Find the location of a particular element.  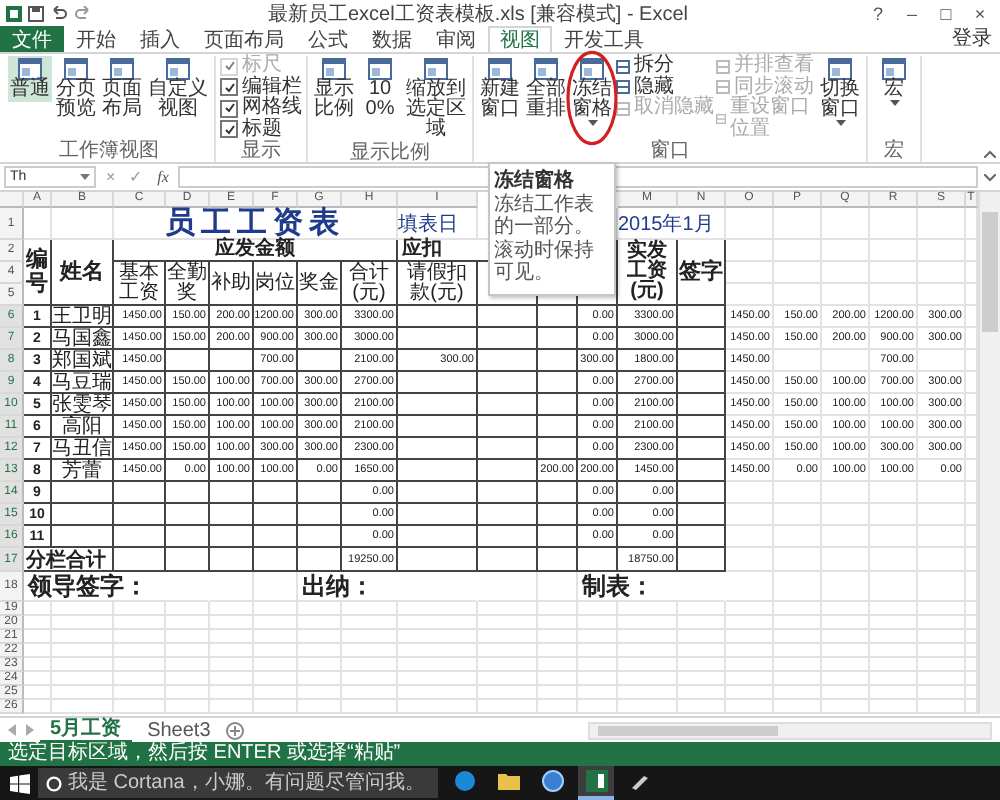

column-heading: 签字 is located at coordinates (702, 273).